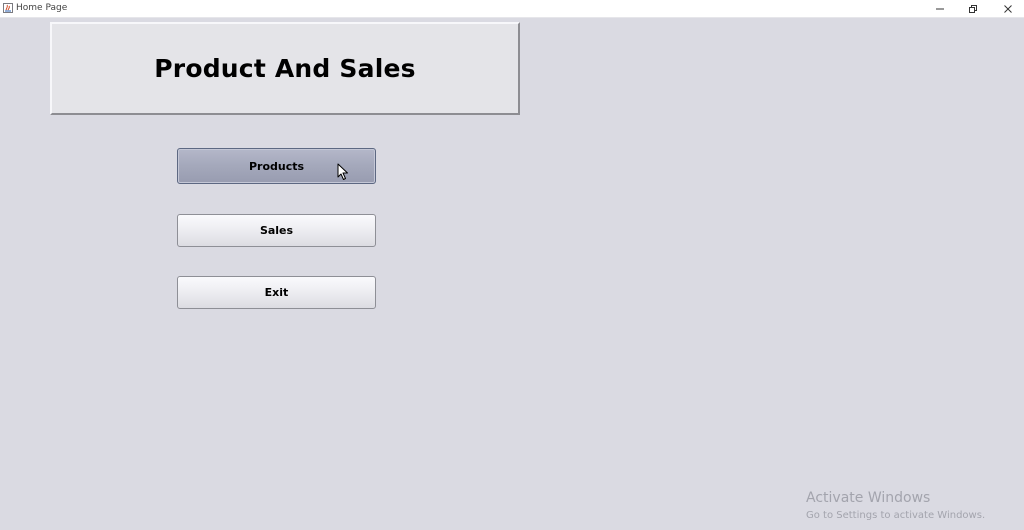 The width and height of the screenshot is (1024, 530). Describe the element at coordinates (512, 9) in the screenshot. I see `title-bar: Home Page` at that location.